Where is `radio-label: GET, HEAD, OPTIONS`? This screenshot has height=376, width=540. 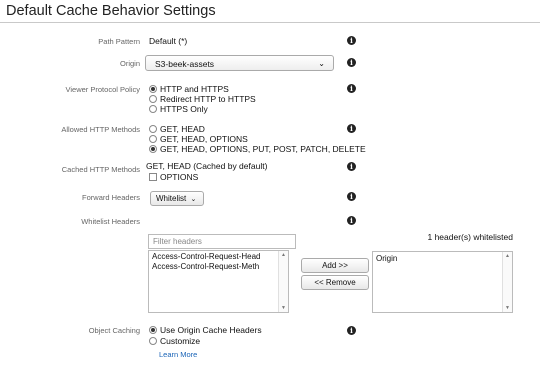 radio-label: GET, HEAD, OPTIONS is located at coordinates (204, 139).